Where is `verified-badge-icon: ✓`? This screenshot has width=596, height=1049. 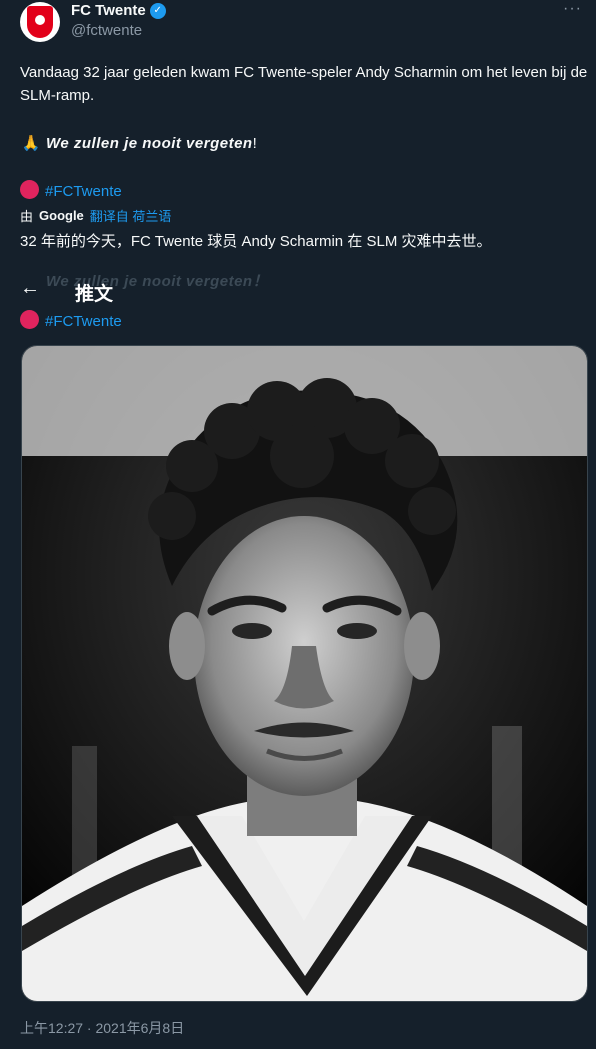
verified-badge-icon: ✓ is located at coordinates (157, 11).